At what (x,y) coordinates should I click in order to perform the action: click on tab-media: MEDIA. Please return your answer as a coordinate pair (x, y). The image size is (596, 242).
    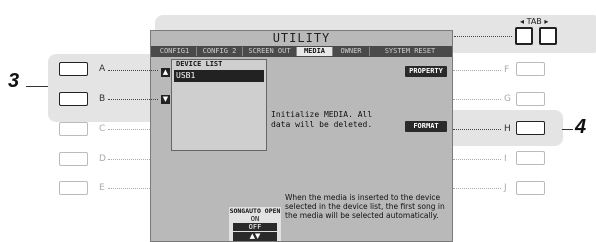
    Looking at the image, I should click on (315, 51).